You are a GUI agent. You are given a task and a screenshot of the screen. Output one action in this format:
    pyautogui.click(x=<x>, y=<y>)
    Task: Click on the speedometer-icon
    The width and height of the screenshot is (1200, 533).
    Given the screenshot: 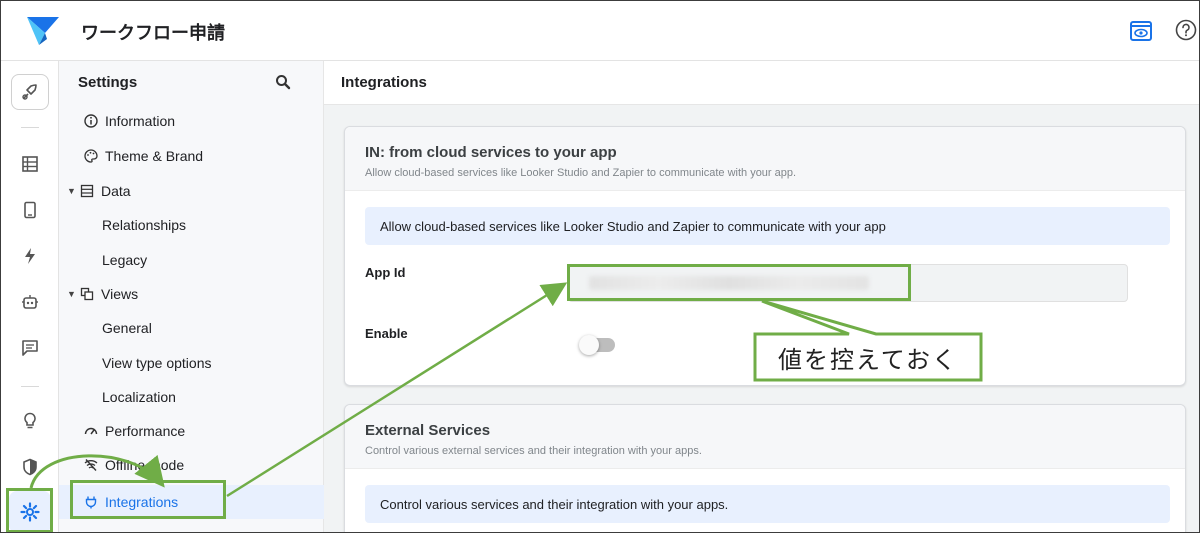 What is the action you would take?
    pyautogui.click(x=91, y=431)
    